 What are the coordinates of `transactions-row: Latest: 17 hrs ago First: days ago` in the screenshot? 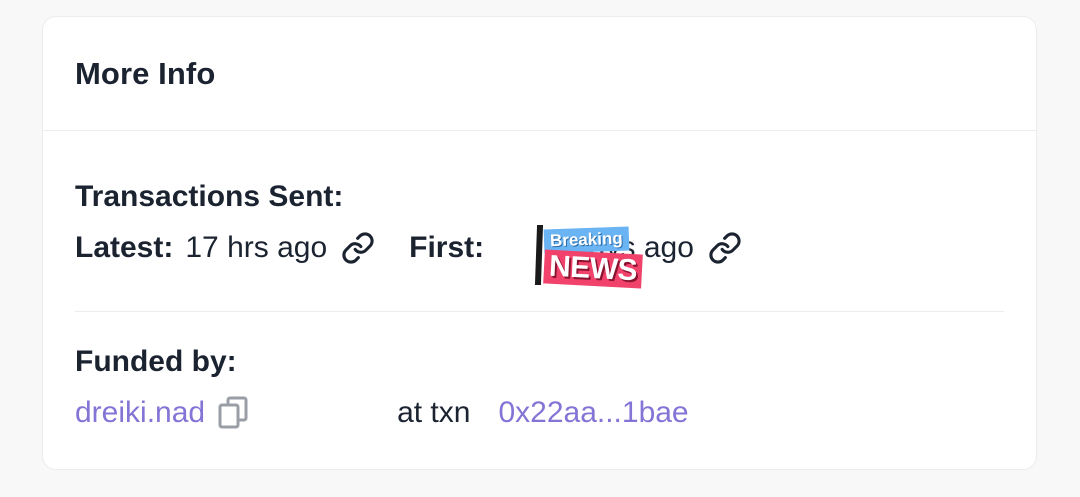 It's located at (539, 248).